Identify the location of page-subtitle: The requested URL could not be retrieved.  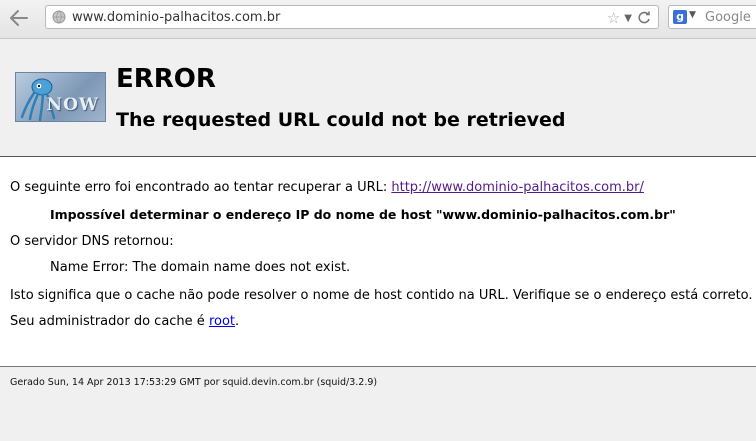
(341, 120).